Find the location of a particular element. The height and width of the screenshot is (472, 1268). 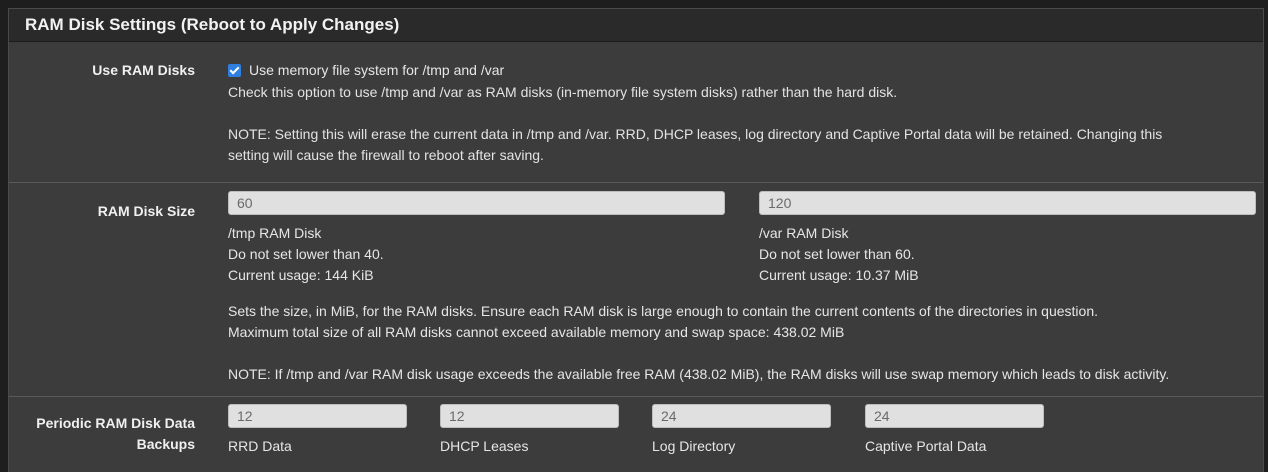

dhcp-leases-backup-input: 12 is located at coordinates (529, 416).